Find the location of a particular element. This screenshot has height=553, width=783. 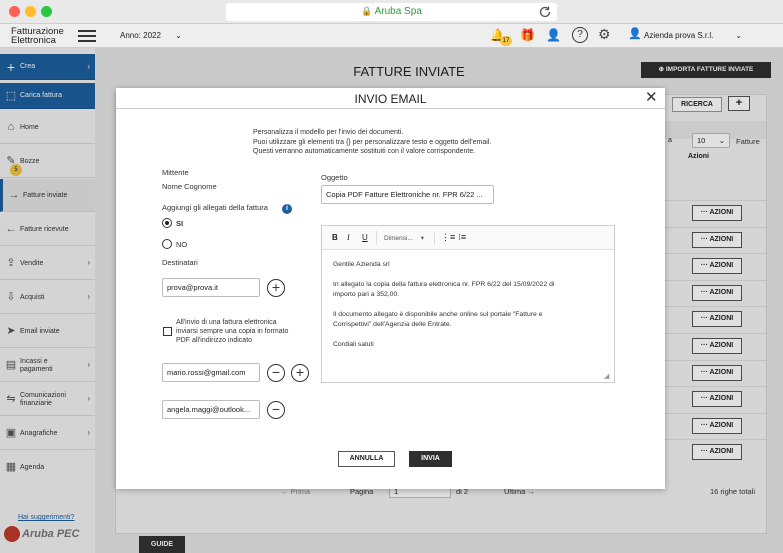

user-icon: 👤 is located at coordinates (635, 34).